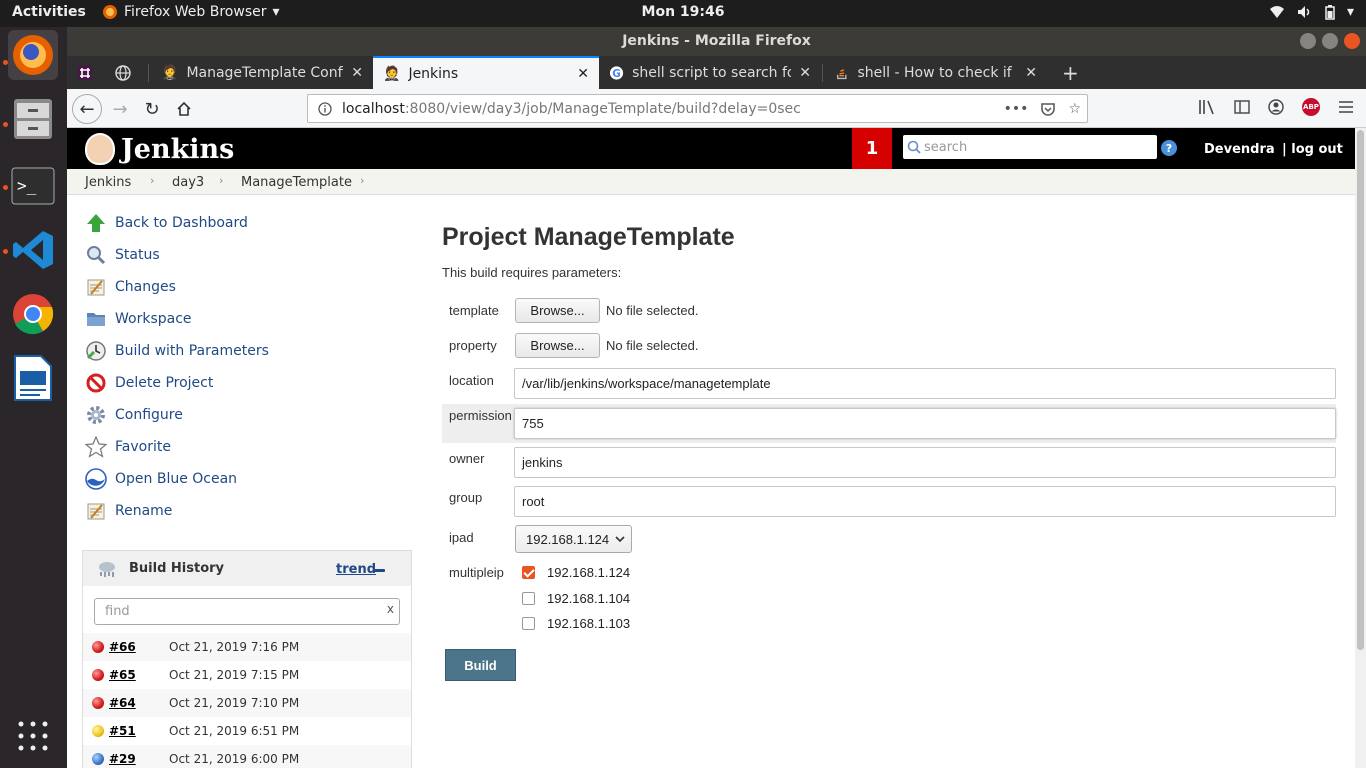 Image resolution: width=1366 pixels, height=768 pixels. I want to click on back-button: ←, so click(87, 109).